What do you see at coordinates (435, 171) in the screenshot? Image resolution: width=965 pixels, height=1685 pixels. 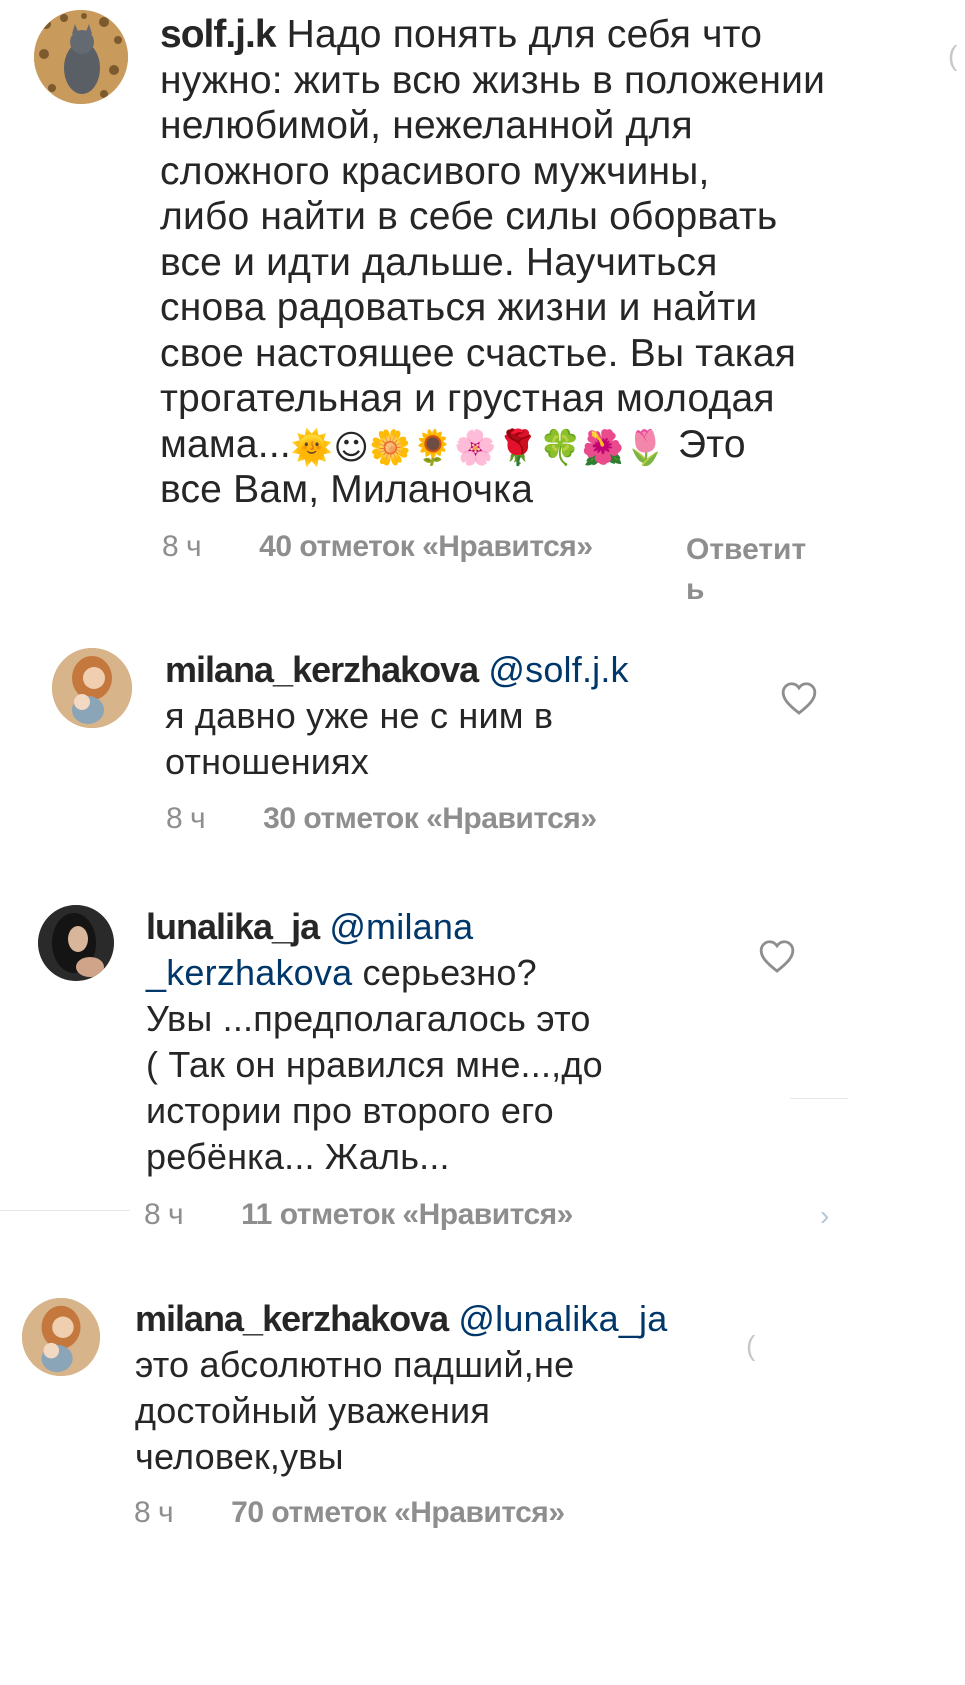 I see `comment-line: сложного красивого мужчины,` at bounding box center [435, 171].